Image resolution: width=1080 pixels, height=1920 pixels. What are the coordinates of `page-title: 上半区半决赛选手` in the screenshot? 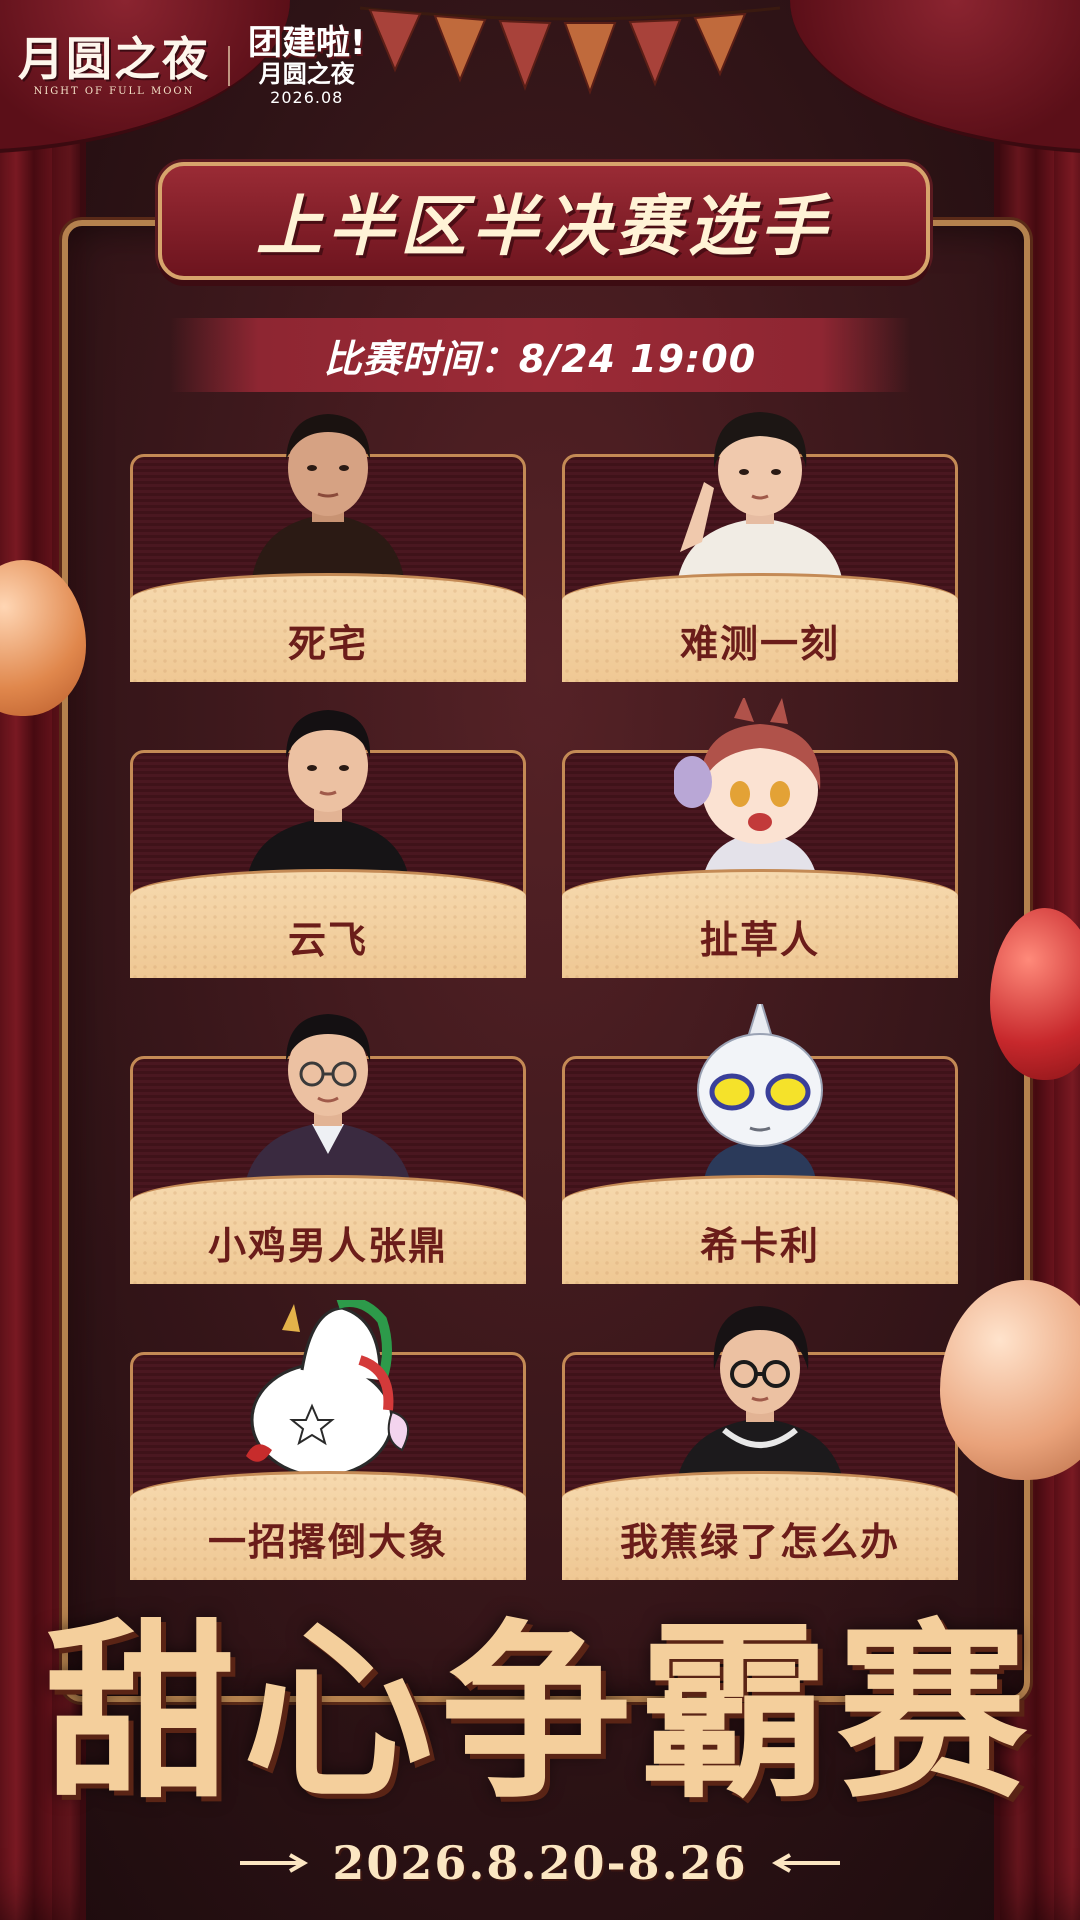 It's located at (544, 226).